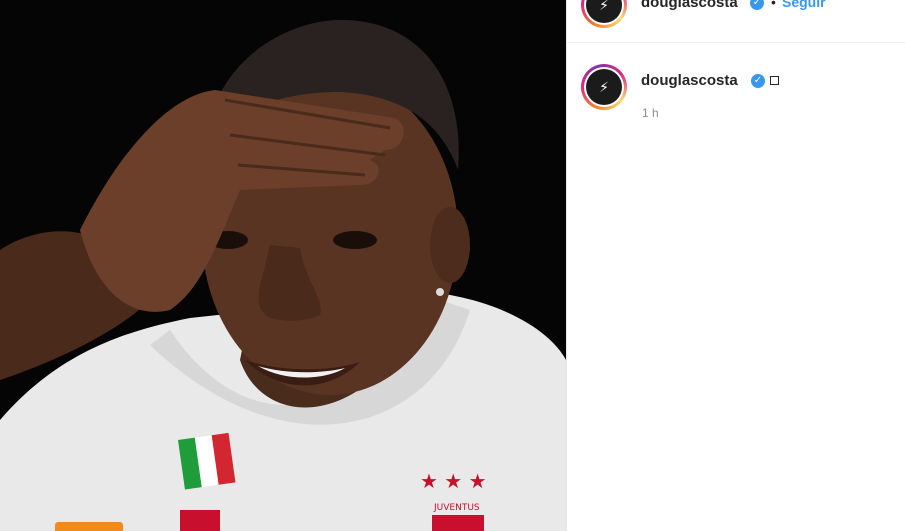 This screenshot has width=905, height=531. What do you see at coordinates (650, 113) in the screenshot?
I see `post-timestamp: 1 h` at bounding box center [650, 113].